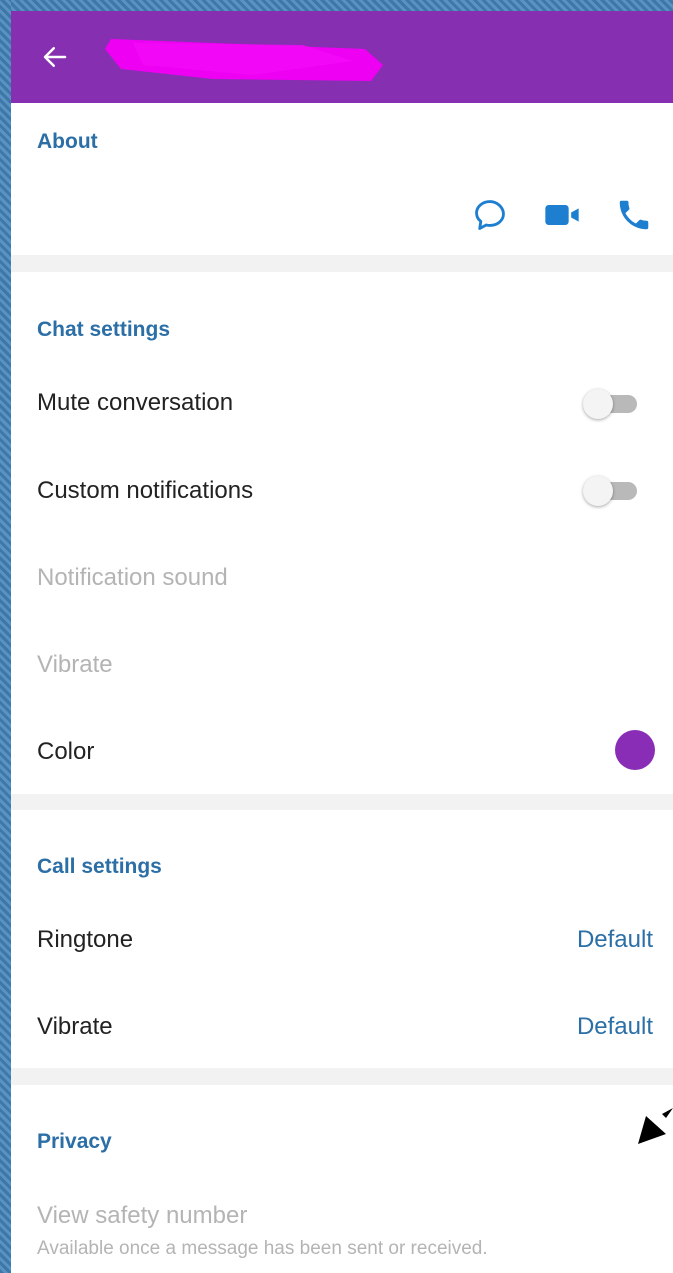 The height and width of the screenshot is (1273, 673). What do you see at coordinates (145, 491) in the screenshot?
I see `custom-notifications-label: Custom notifications` at bounding box center [145, 491].